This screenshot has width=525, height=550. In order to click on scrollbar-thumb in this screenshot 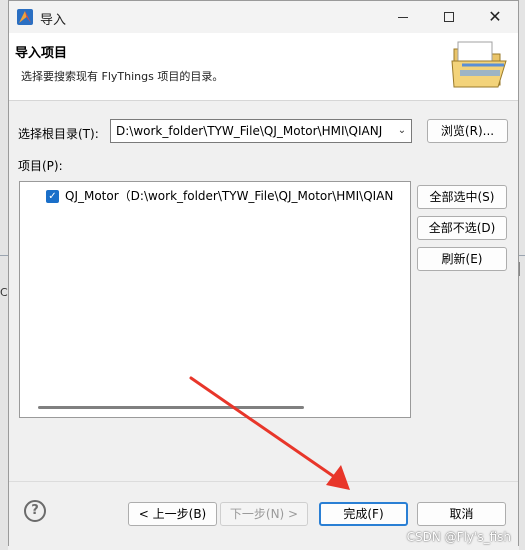, I will do `click(171, 407)`.